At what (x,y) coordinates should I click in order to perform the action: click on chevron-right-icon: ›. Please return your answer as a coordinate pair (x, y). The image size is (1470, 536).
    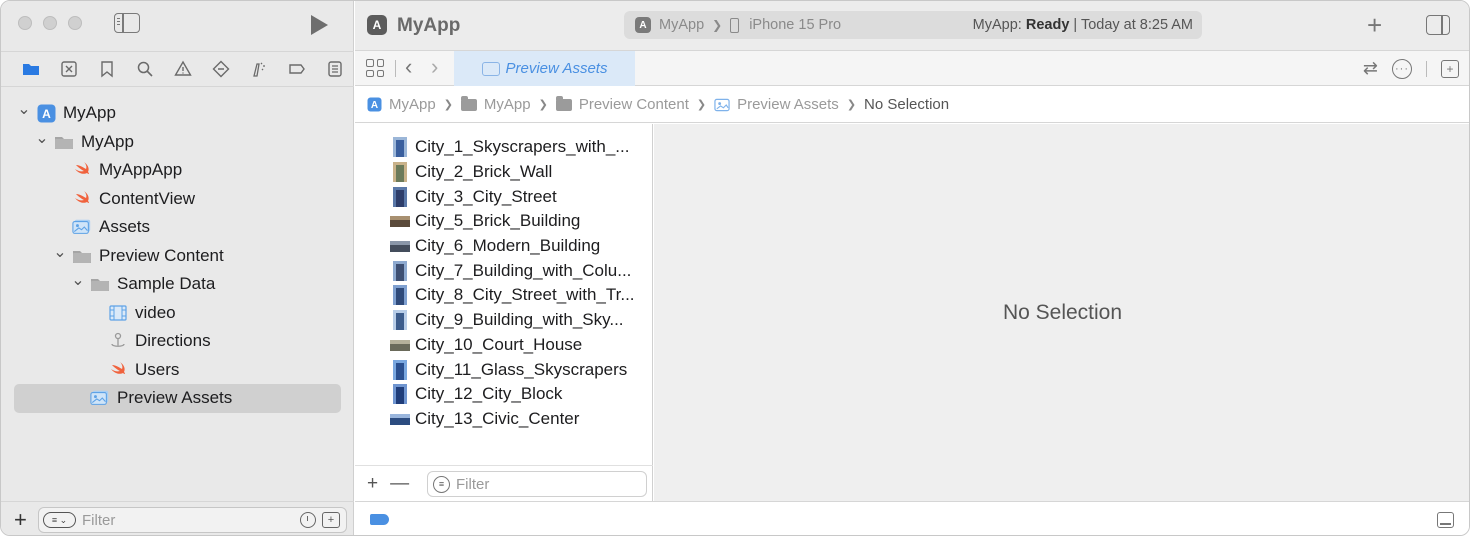
    Looking at the image, I should click on (434, 67).